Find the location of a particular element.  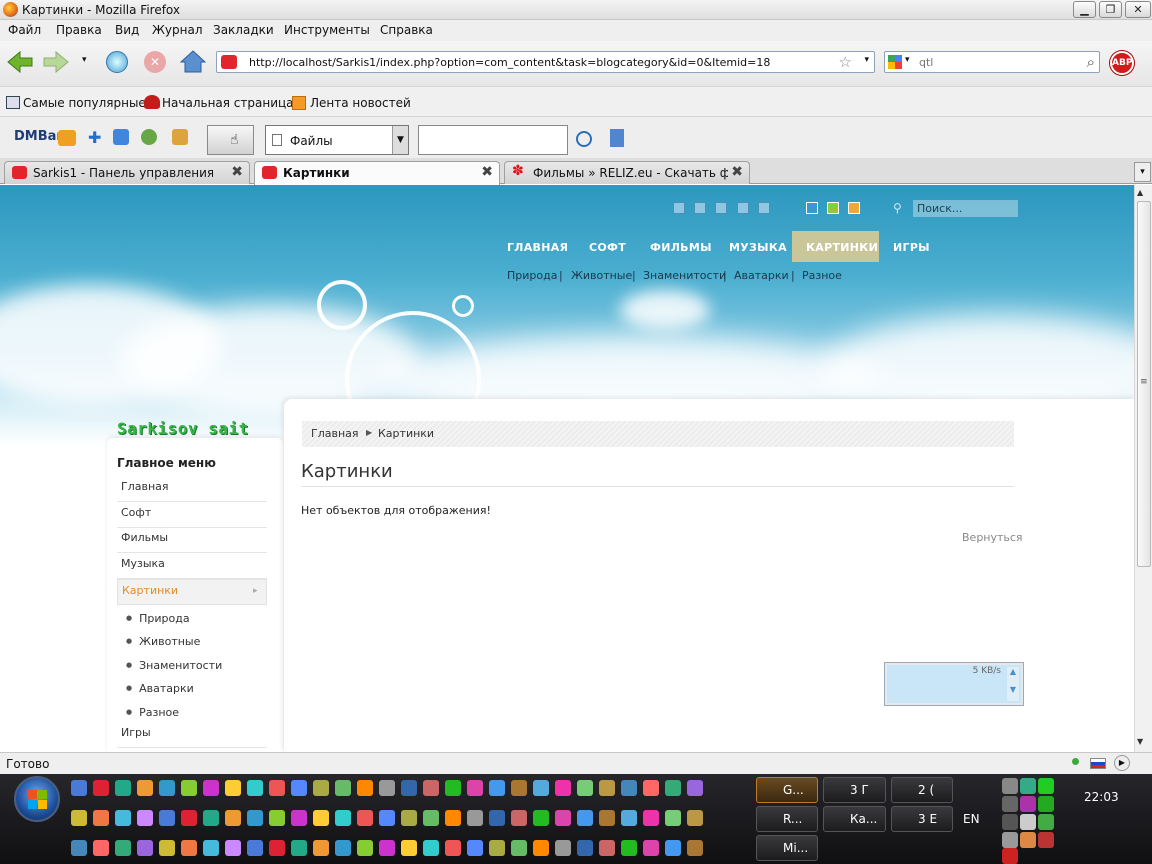

menu-tools: Инструменты is located at coordinates (327, 30).